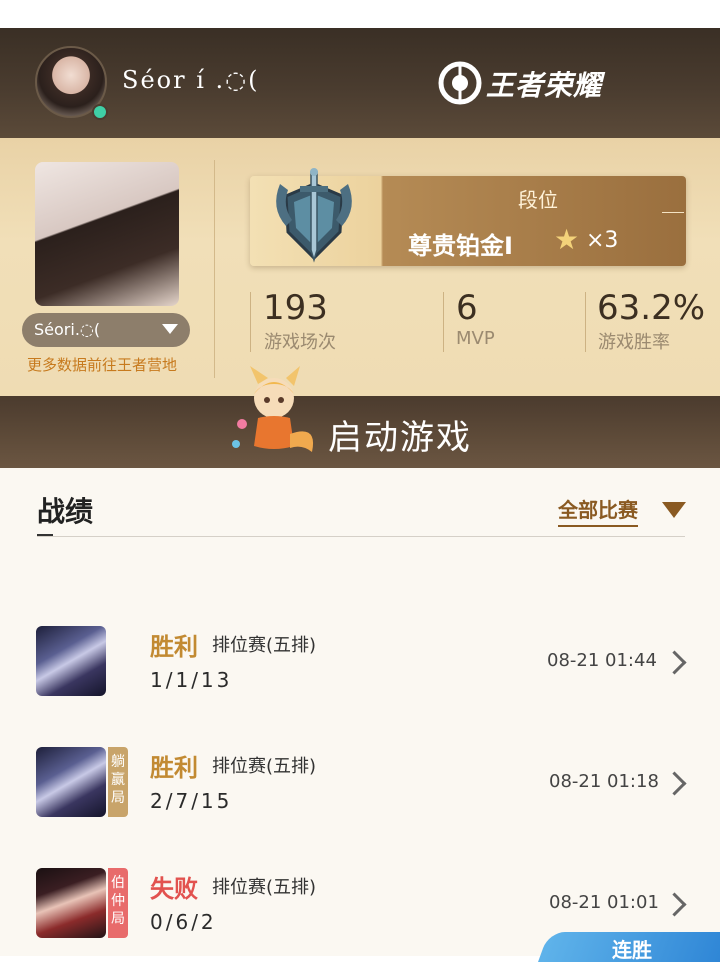  I want to click on match-kda: 1/1/13, so click(191, 680).